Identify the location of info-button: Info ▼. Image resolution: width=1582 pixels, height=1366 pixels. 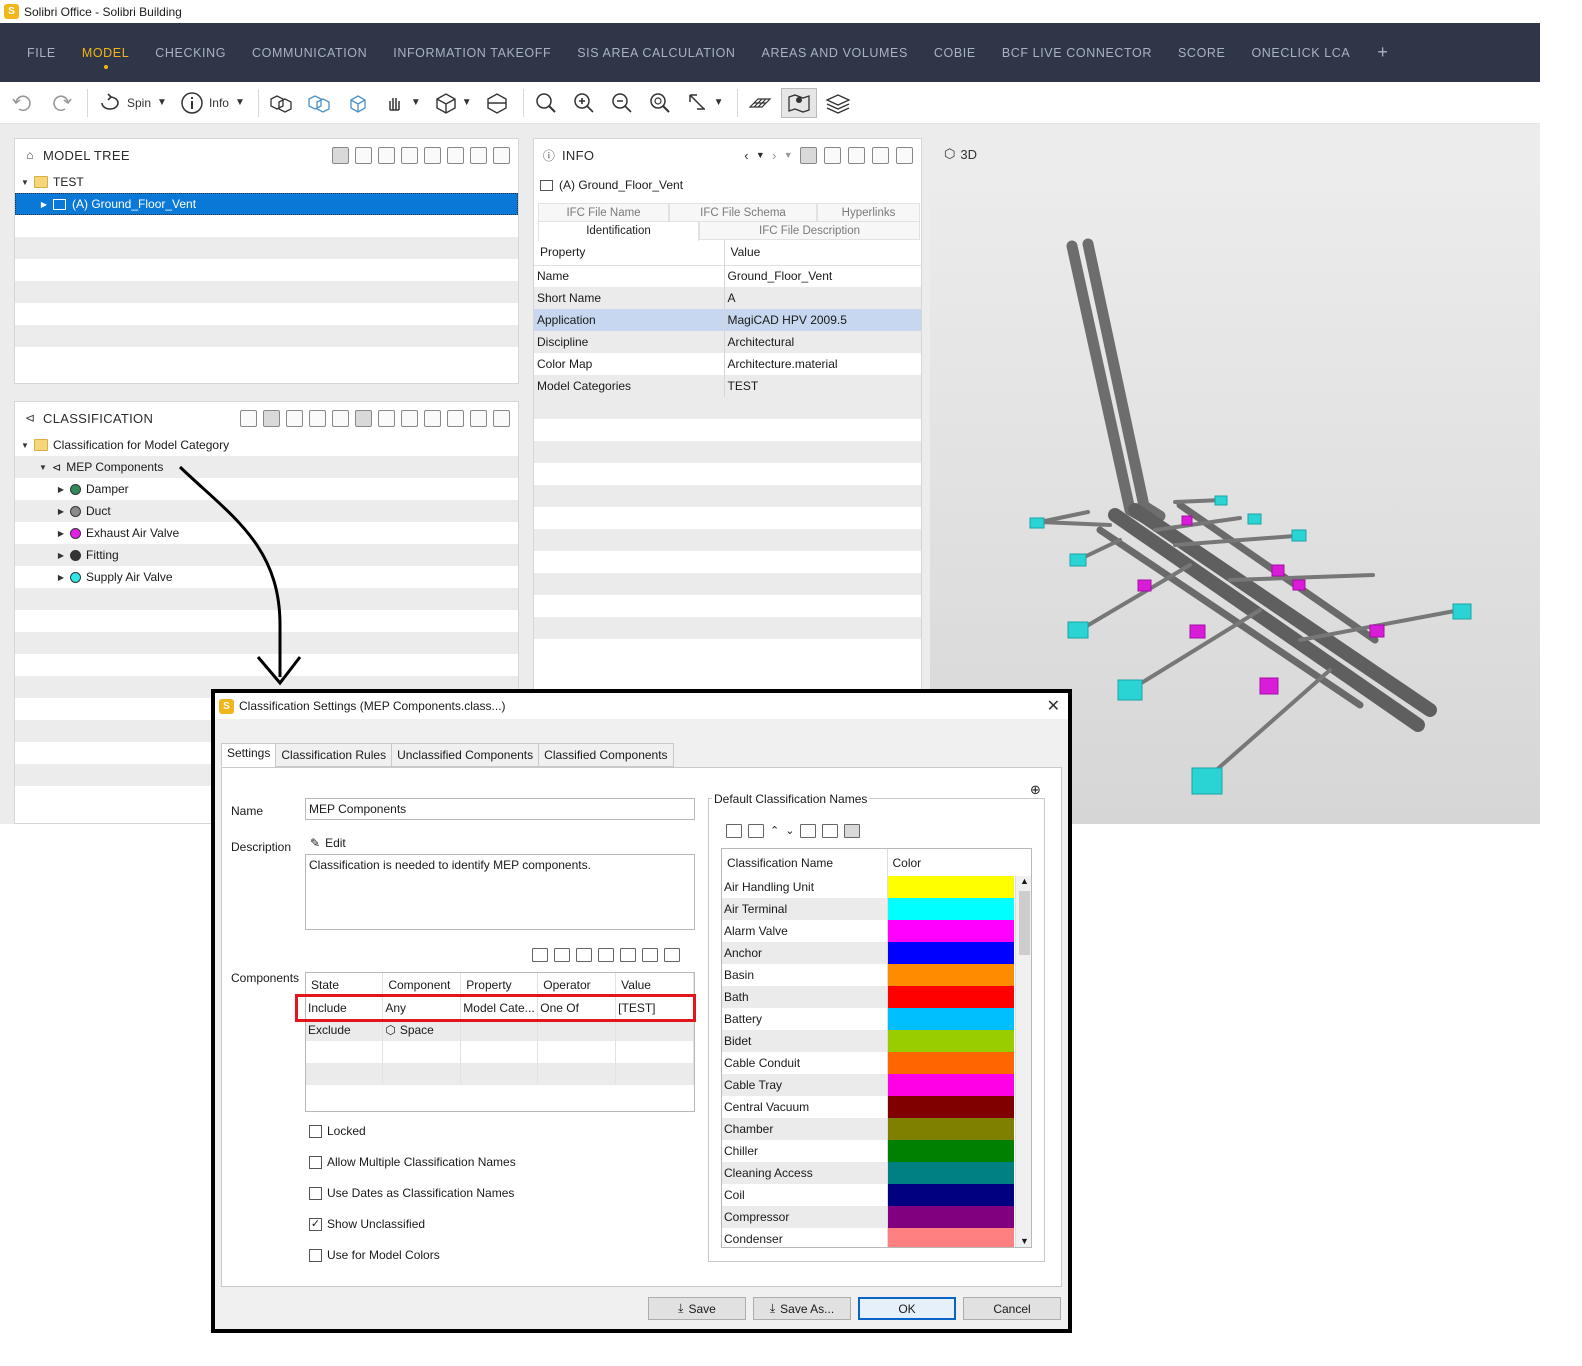
(212, 103).